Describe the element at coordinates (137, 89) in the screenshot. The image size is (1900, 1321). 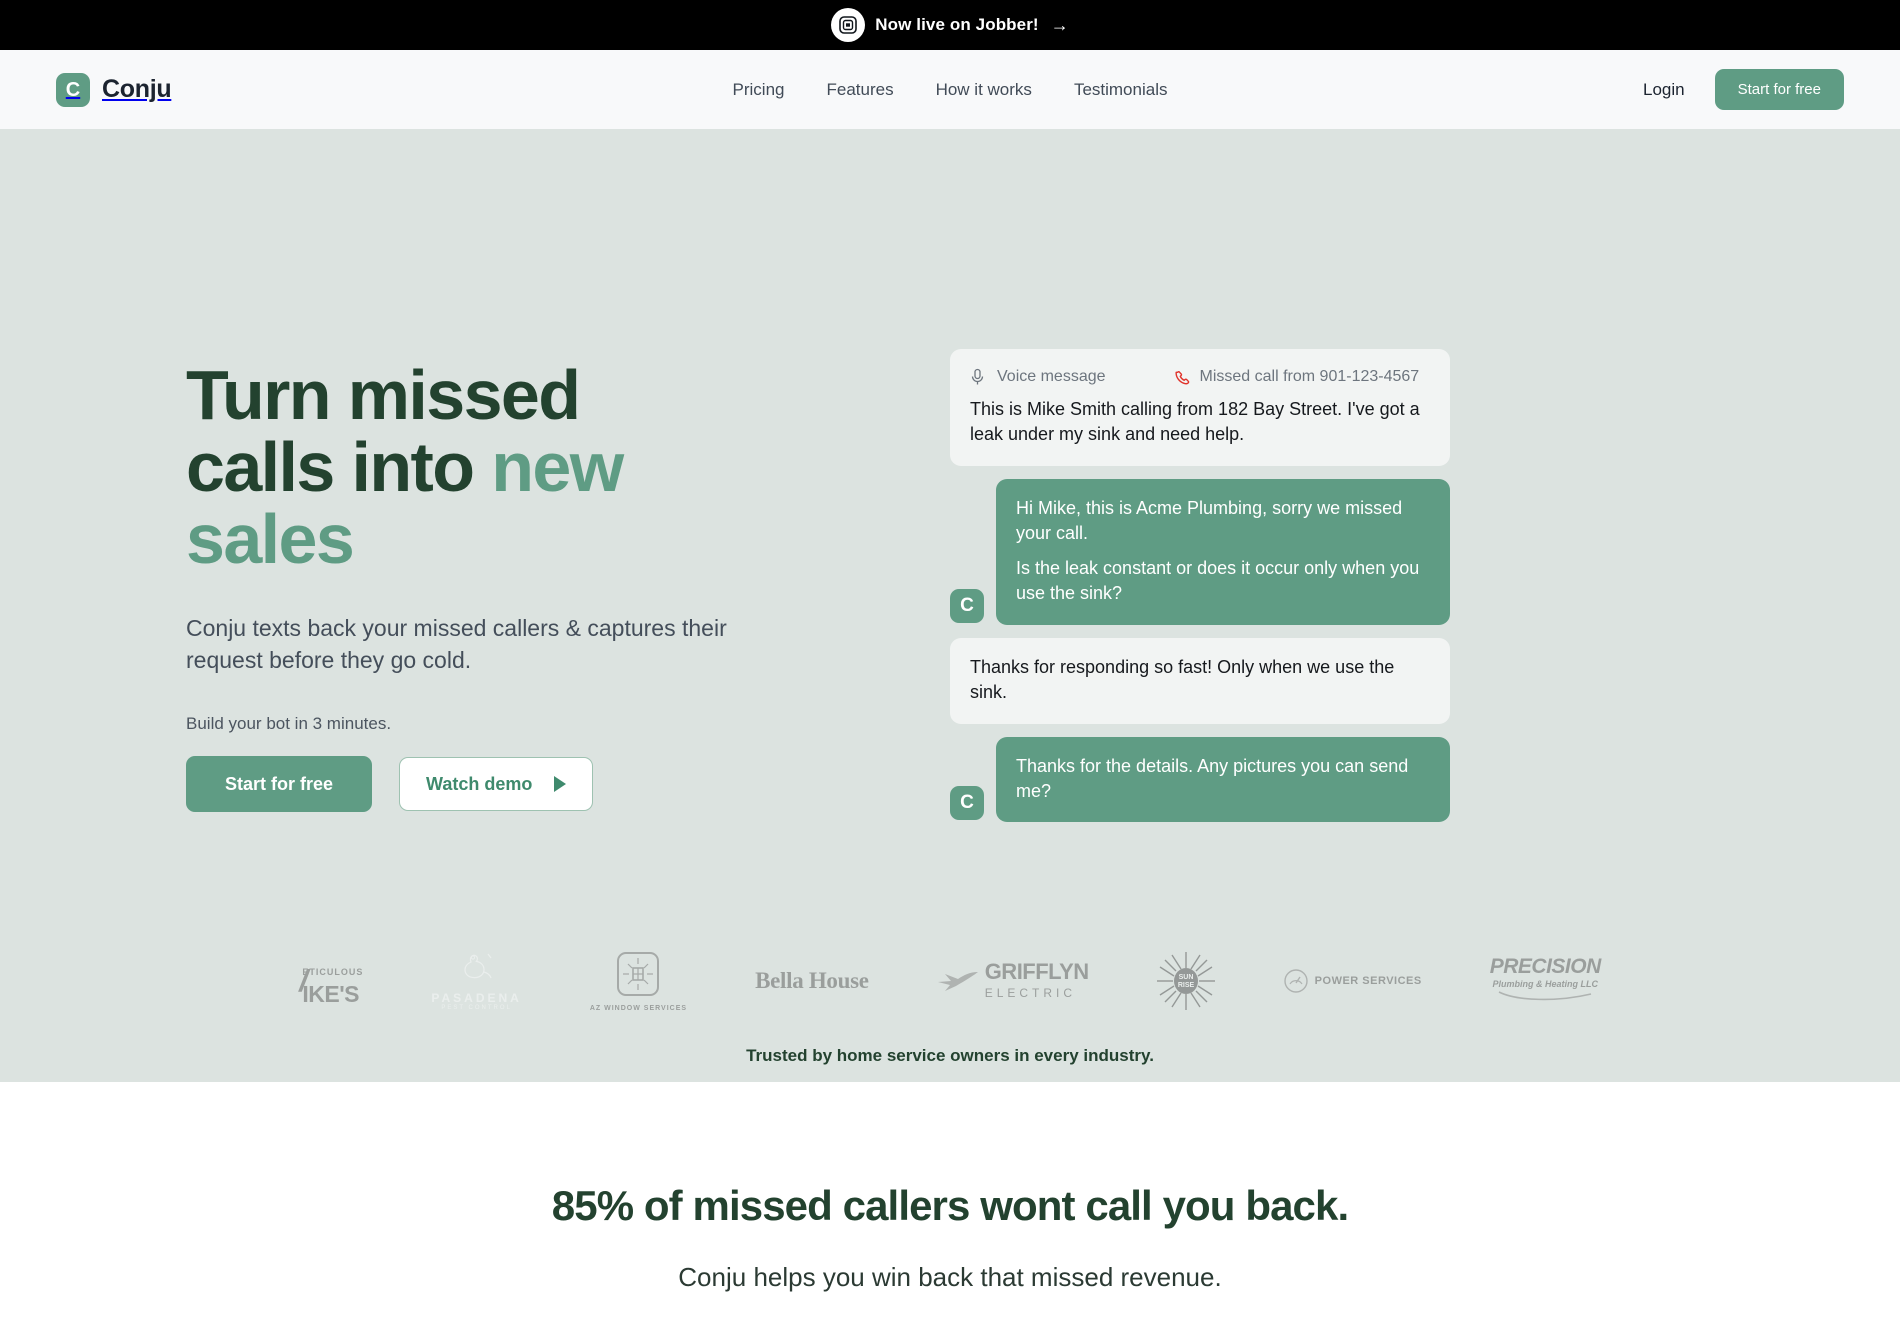
I see `brand-name: Conju` at that location.